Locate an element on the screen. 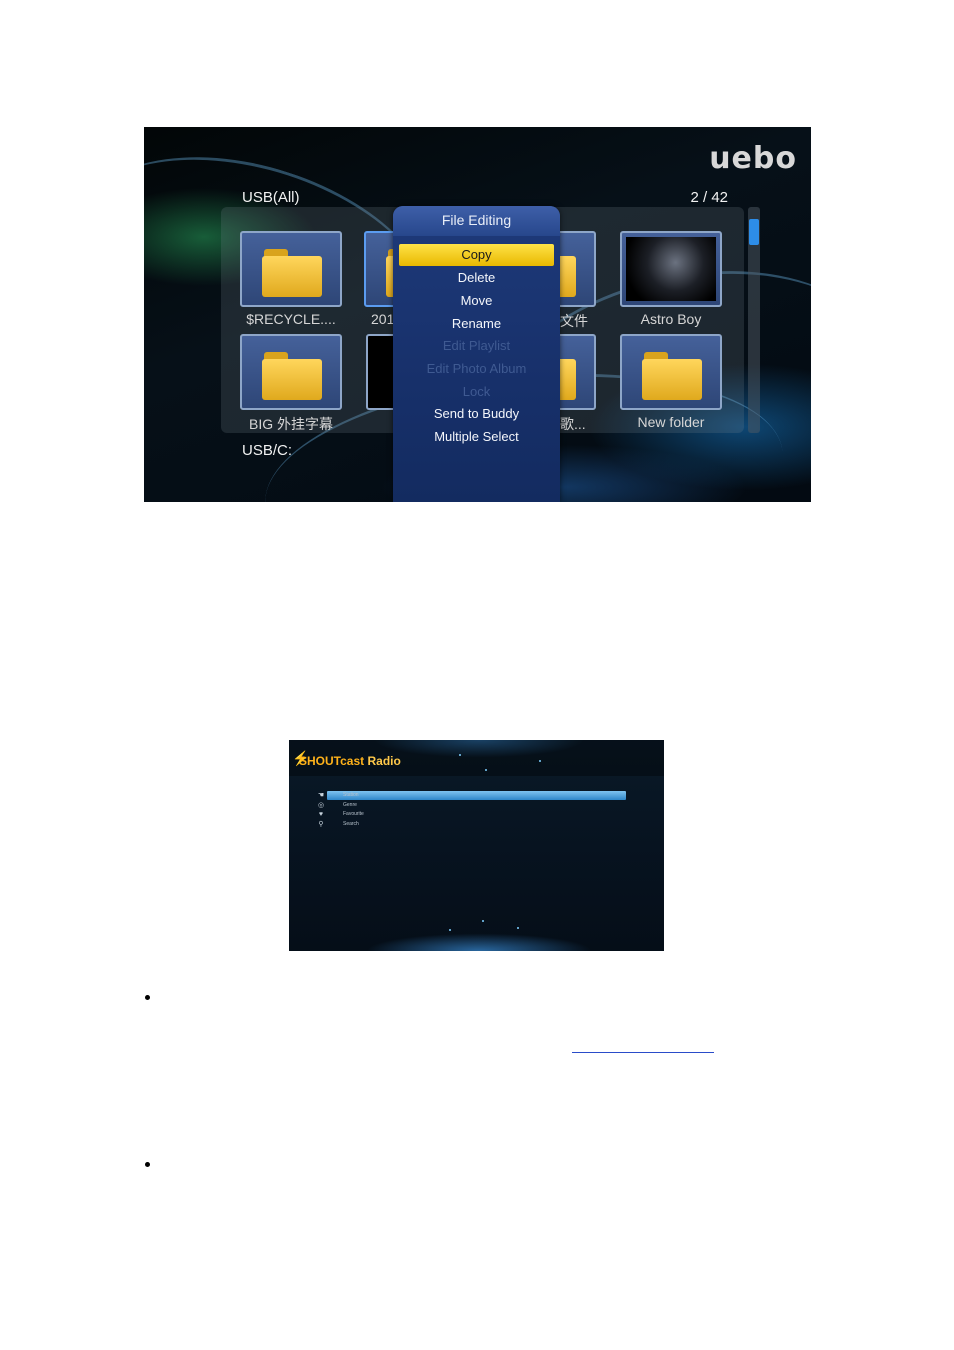 Image resolution: width=954 pixels, height=1350 pixels. search-icon: ⚲ is located at coordinates (321, 824).